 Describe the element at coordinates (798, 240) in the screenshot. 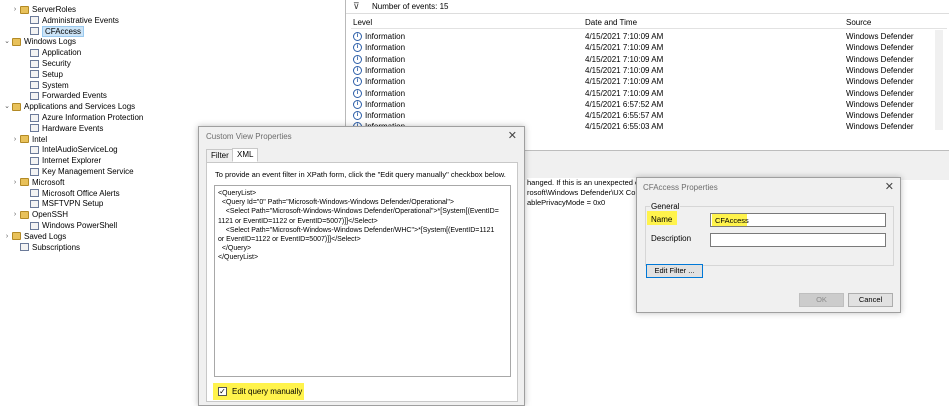

I see `description-field` at that location.